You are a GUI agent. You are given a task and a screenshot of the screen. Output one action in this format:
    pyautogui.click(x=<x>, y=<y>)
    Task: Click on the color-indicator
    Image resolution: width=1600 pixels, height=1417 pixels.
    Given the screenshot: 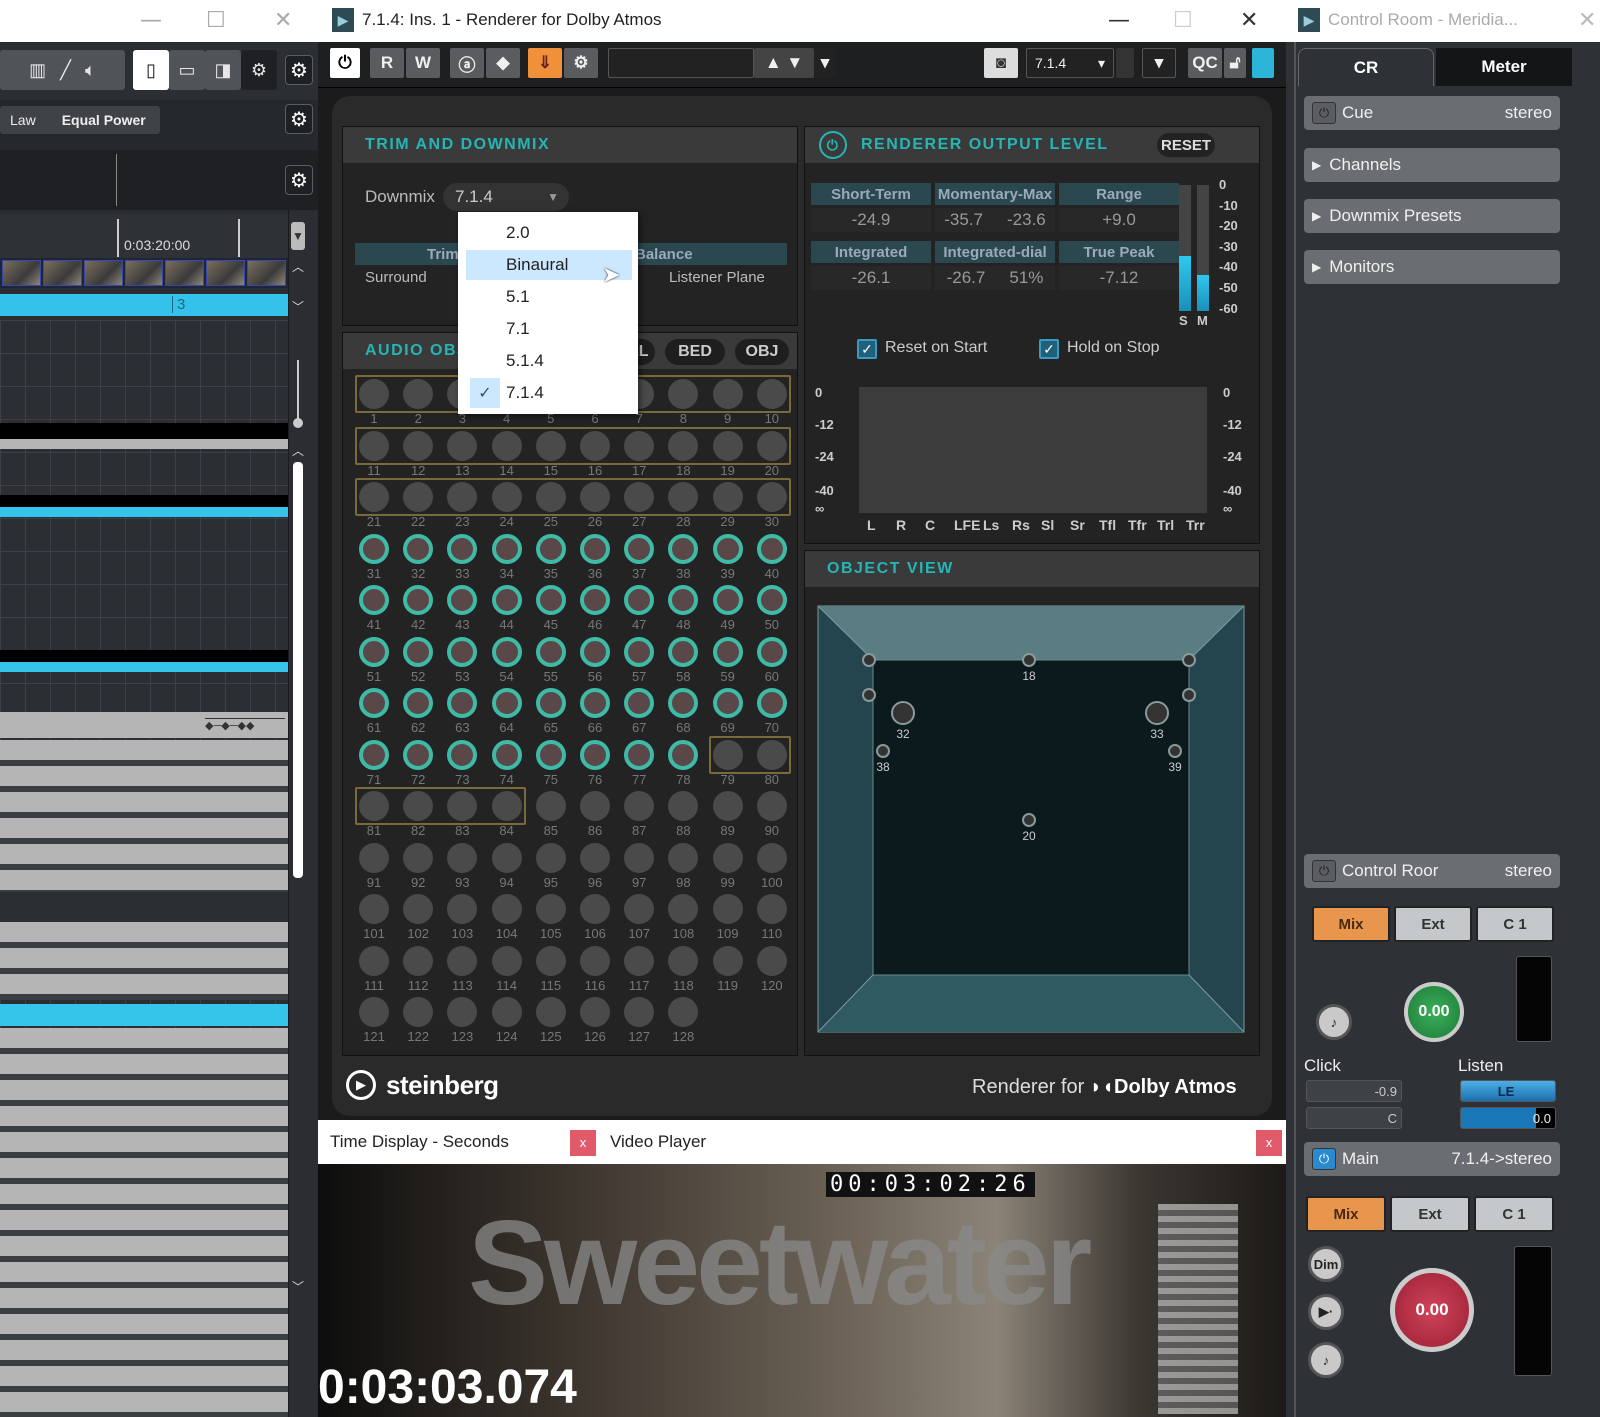 What is the action you would take?
    pyautogui.click(x=1263, y=63)
    